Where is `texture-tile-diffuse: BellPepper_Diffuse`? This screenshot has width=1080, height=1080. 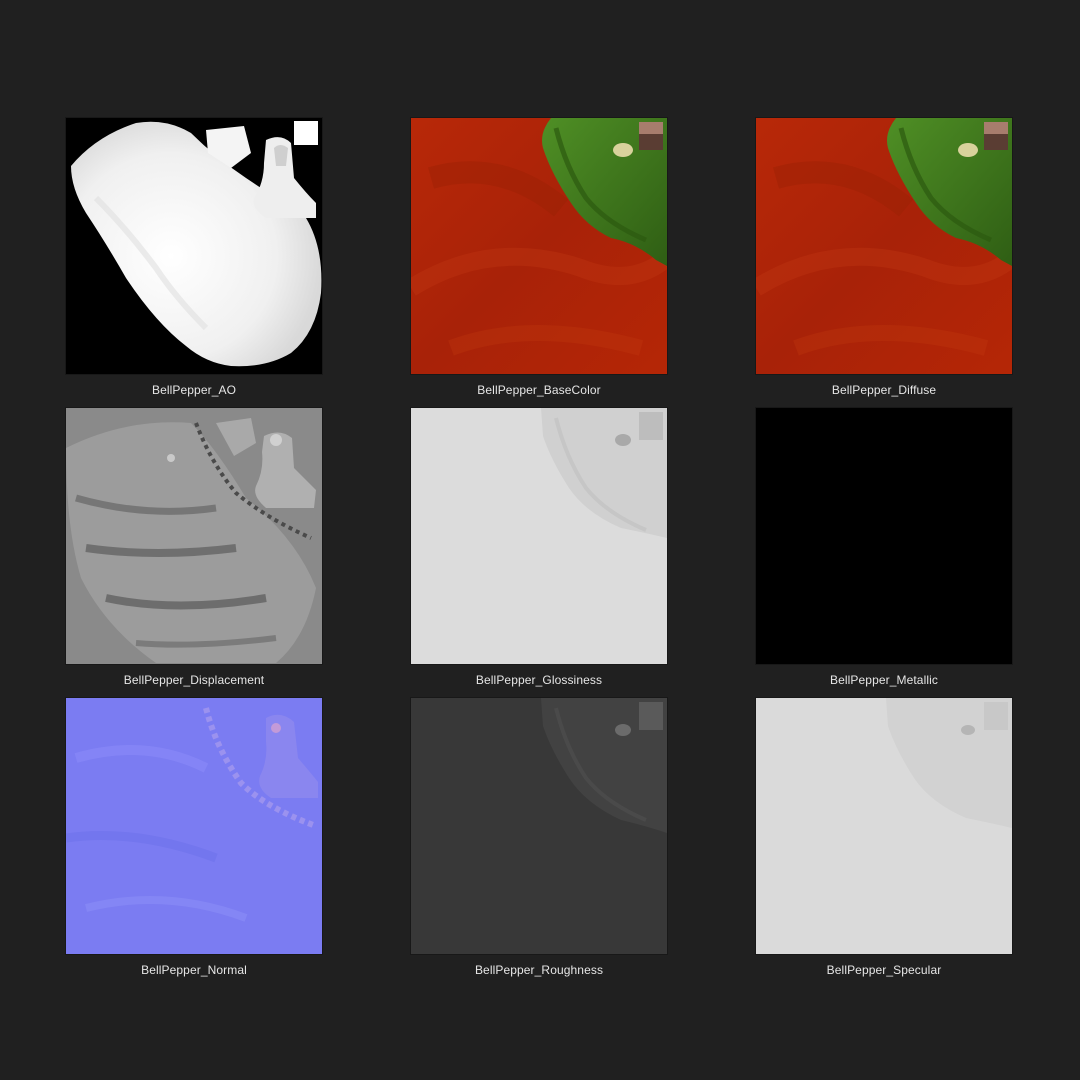 texture-tile-diffuse: BellPepper_Diffuse is located at coordinates (884, 263).